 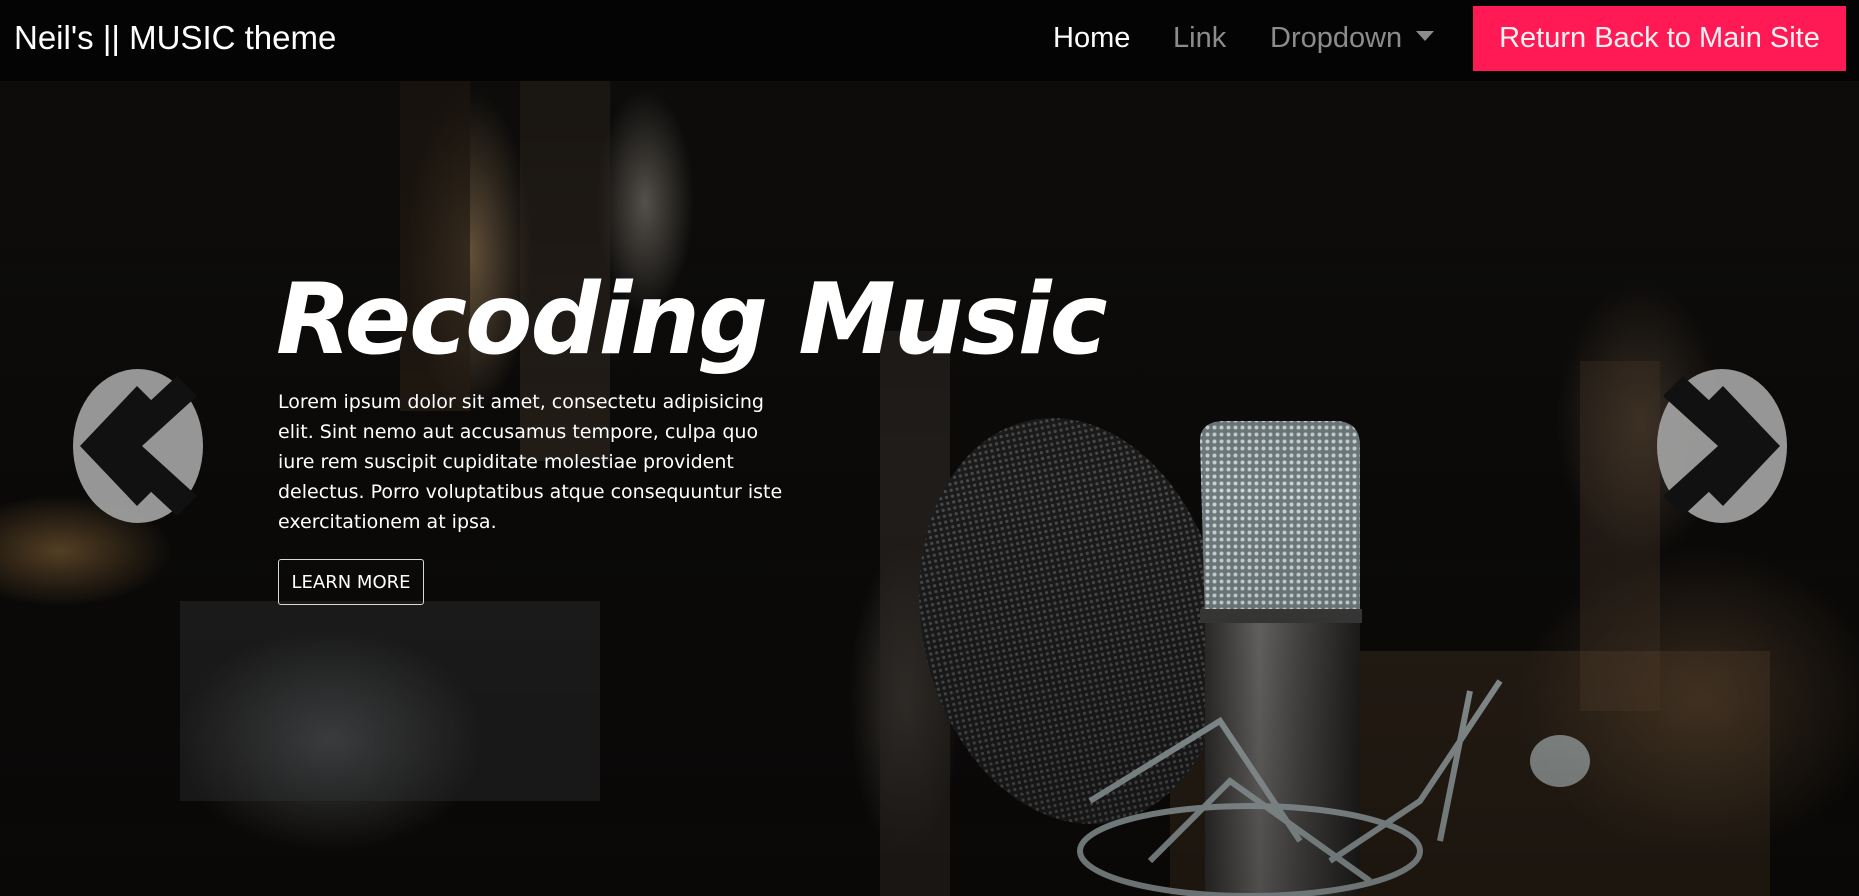 I want to click on double-chevron-left-icon, so click(x=138, y=446).